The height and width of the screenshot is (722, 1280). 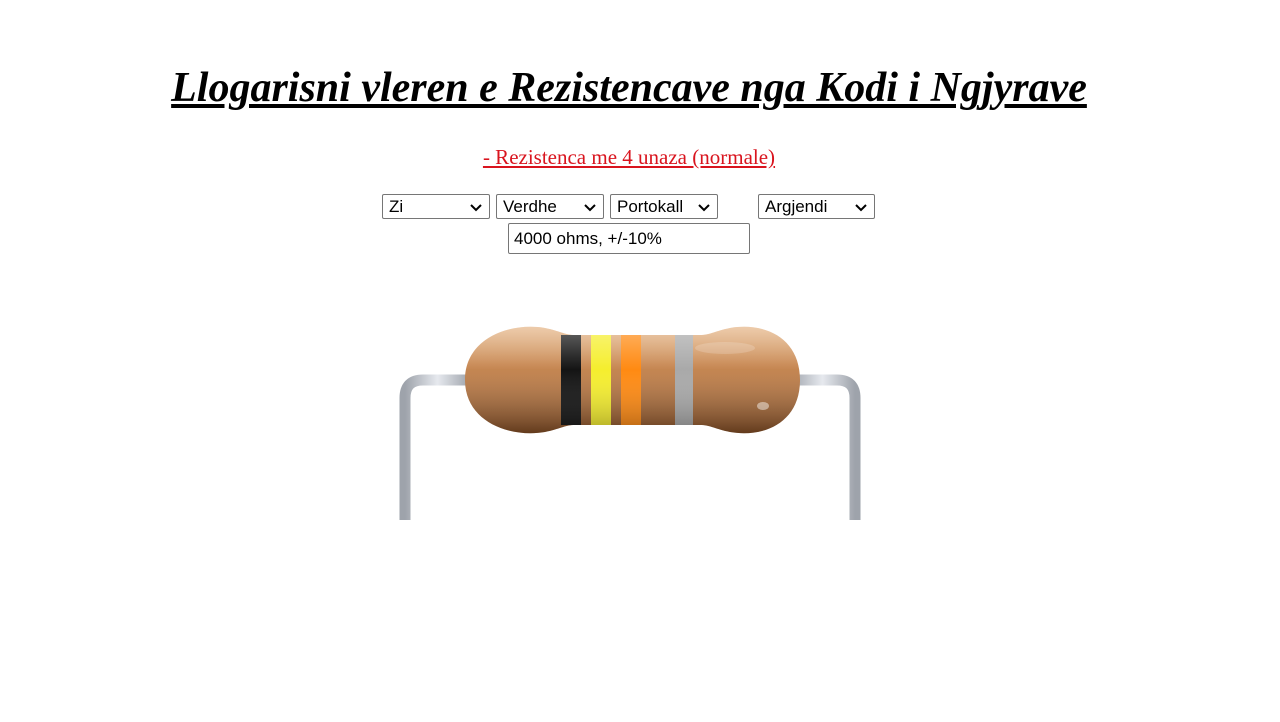 What do you see at coordinates (434, 447) in the screenshot?
I see `left-lead` at bounding box center [434, 447].